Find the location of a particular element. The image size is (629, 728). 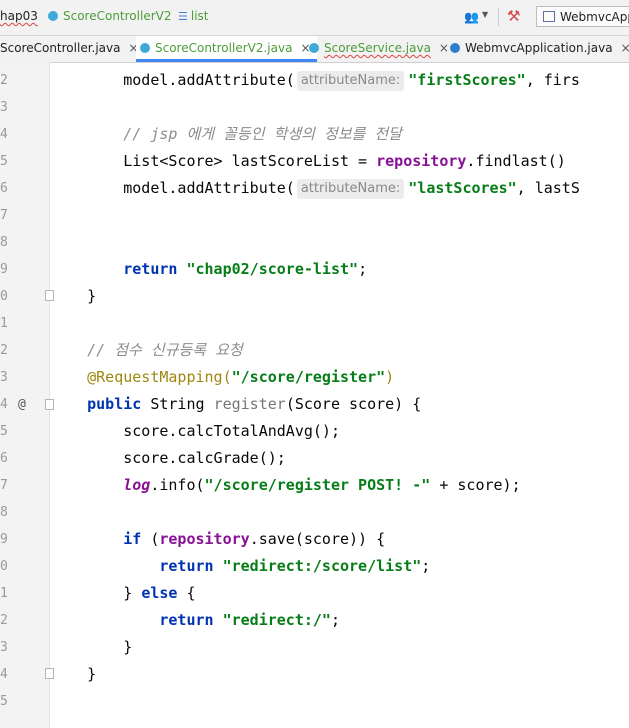

code-line: @RequestMapping("/score/register") is located at coordinates (223, 377).